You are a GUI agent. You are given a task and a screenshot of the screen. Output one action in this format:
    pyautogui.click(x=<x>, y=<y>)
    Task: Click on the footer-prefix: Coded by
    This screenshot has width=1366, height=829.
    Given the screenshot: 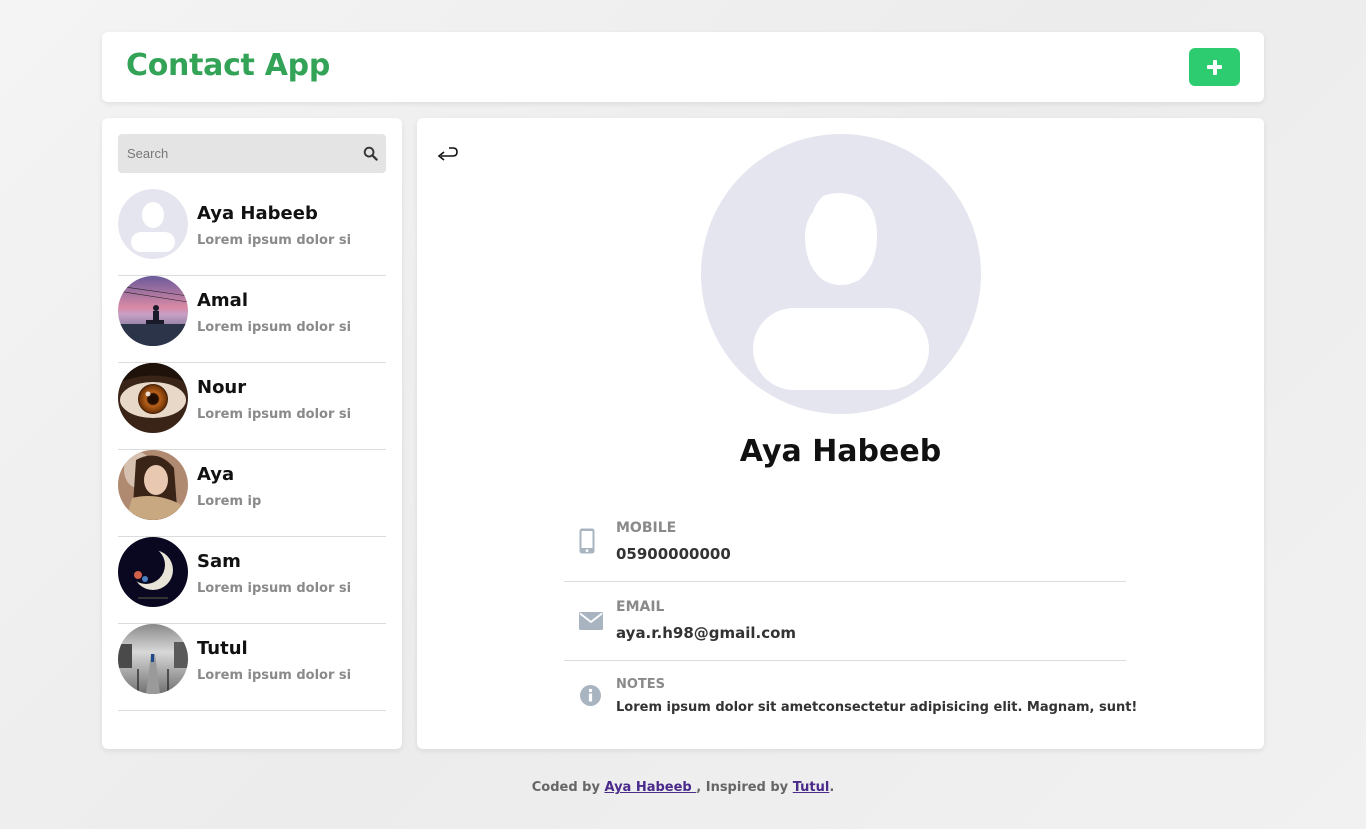 What is the action you would take?
    pyautogui.click(x=565, y=787)
    